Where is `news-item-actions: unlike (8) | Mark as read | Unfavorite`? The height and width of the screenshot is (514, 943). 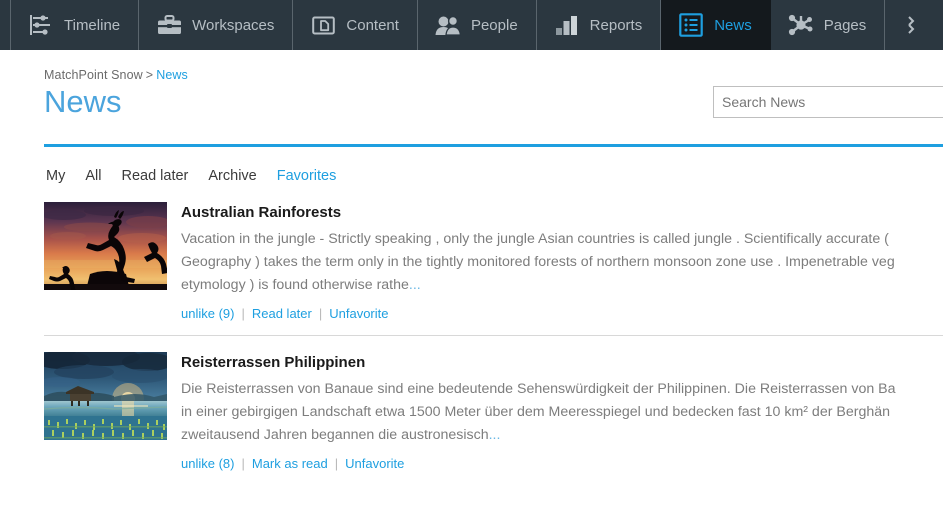
news-item-actions: unlike (8) | Mark as read | Unfavorite is located at coordinates (562, 463).